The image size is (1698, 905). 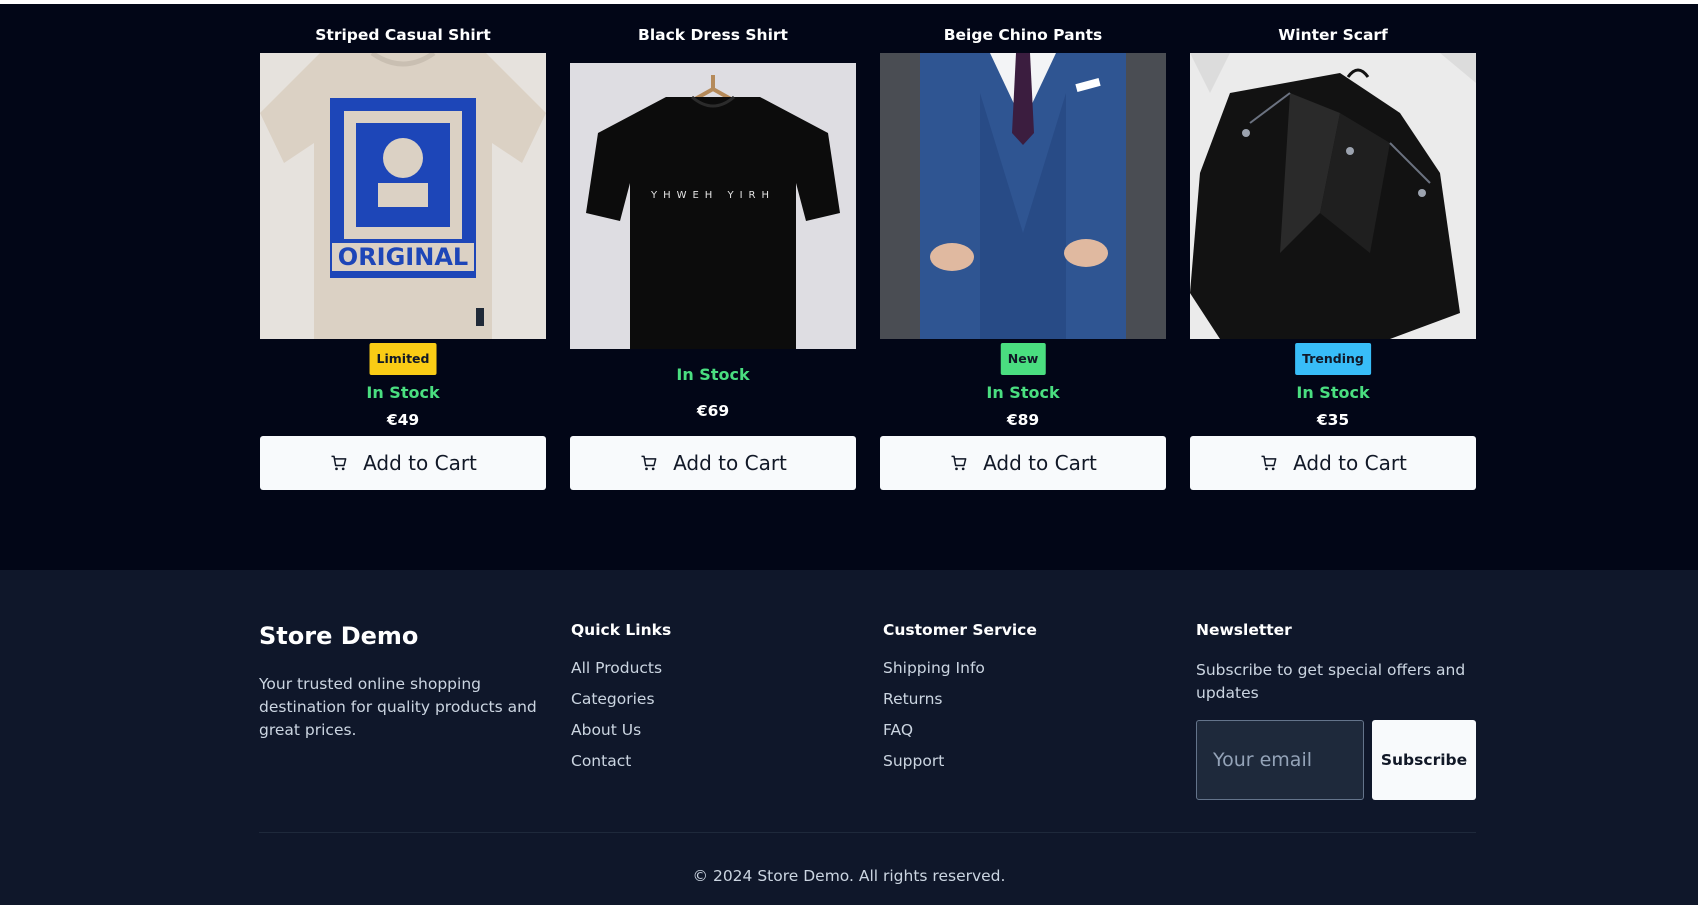 What do you see at coordinates (1023, 359) in the screenshot?
I see `product-badge: New` at bounding box center [1023, 359].